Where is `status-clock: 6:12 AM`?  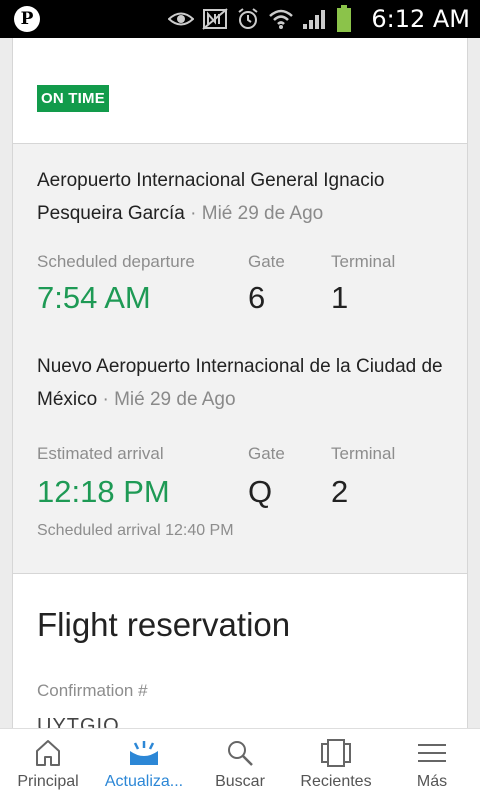 status-clock: 6:12 AM is located at coordinates (420, 19).